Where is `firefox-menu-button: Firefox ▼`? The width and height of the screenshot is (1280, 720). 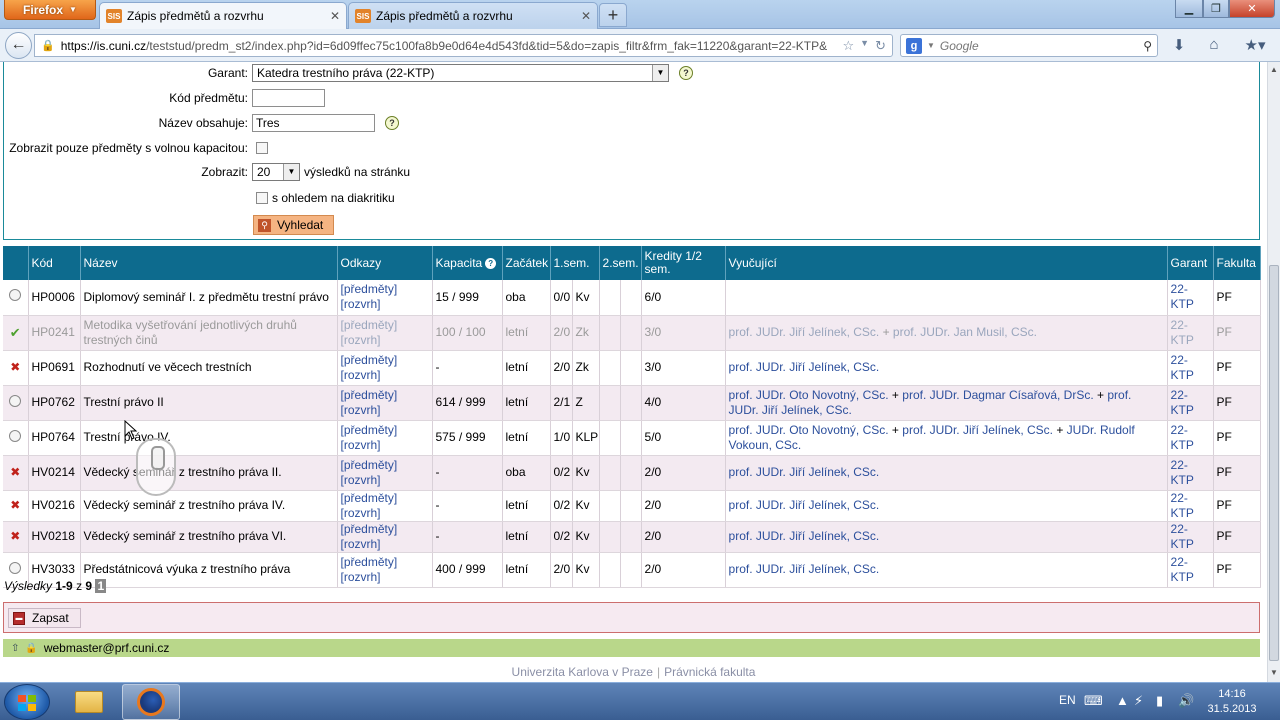 firefox-menu-button: Firefox ▼ is located at coordinates (50, 10).